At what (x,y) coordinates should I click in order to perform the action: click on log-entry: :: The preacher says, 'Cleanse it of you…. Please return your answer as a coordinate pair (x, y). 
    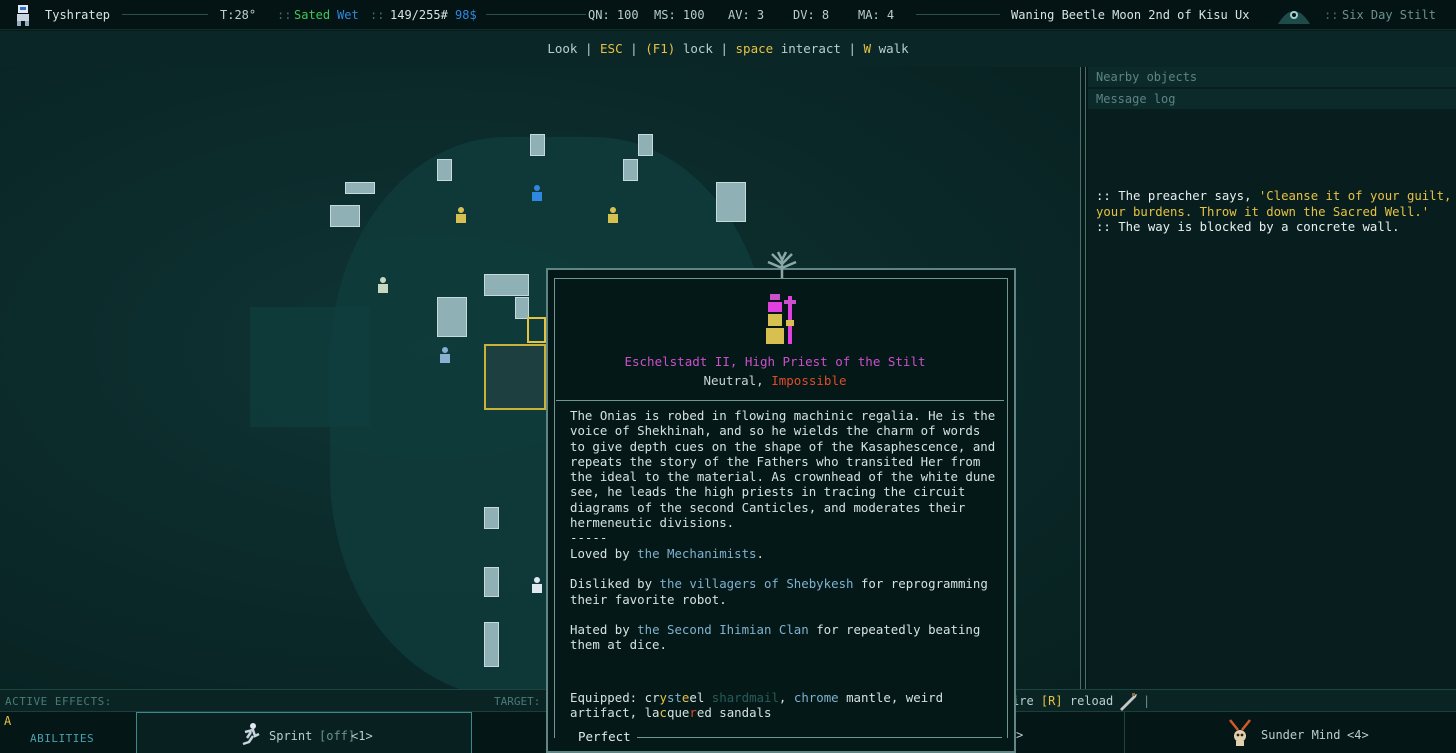
    Looking at the image, I should click on (1274, 204).